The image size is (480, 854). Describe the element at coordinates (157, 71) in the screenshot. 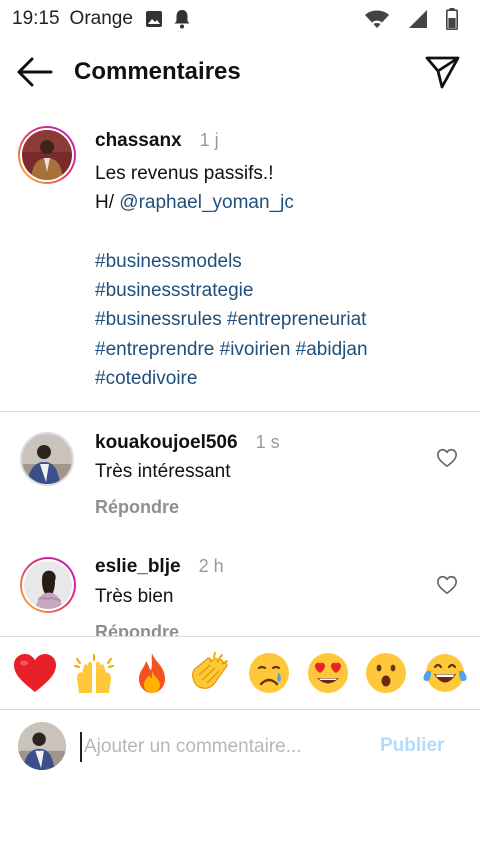

I see `page-title: Commentaires` at that location.